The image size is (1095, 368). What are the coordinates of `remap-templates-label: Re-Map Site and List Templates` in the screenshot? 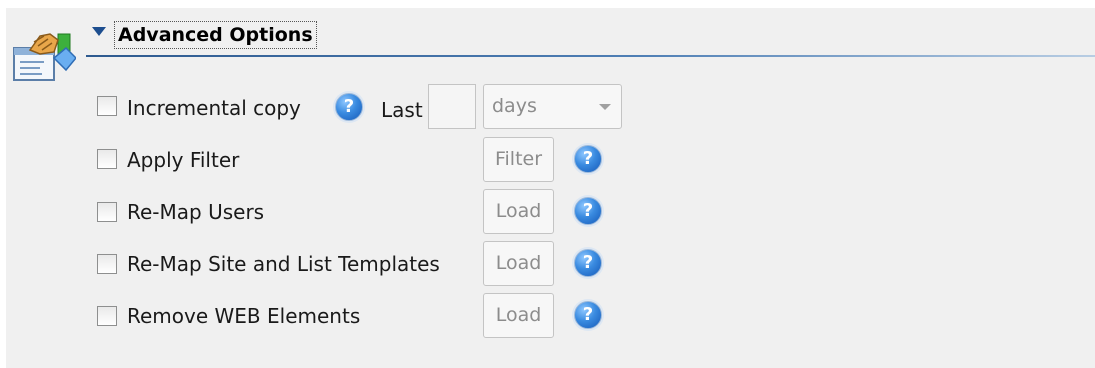 It's located at (283, 264).